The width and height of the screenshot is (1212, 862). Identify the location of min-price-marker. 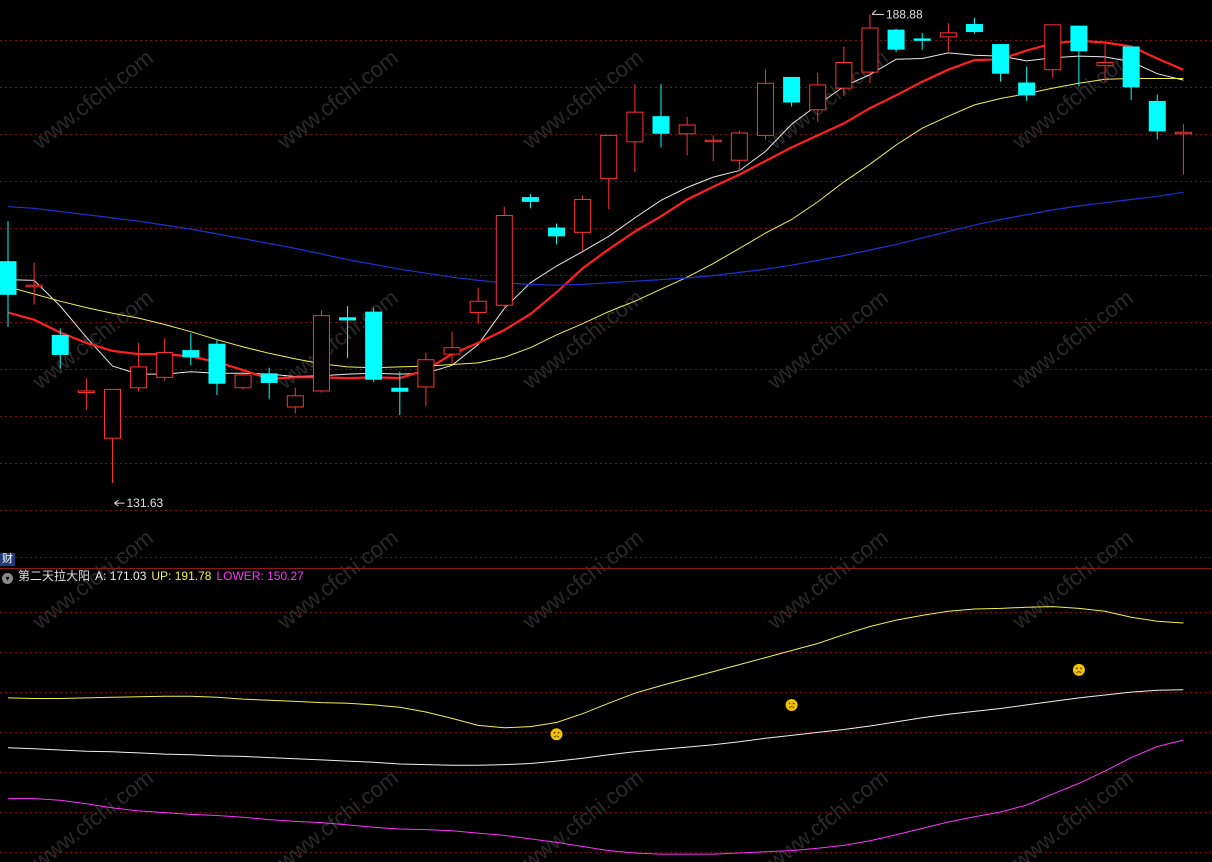
(119, 503).